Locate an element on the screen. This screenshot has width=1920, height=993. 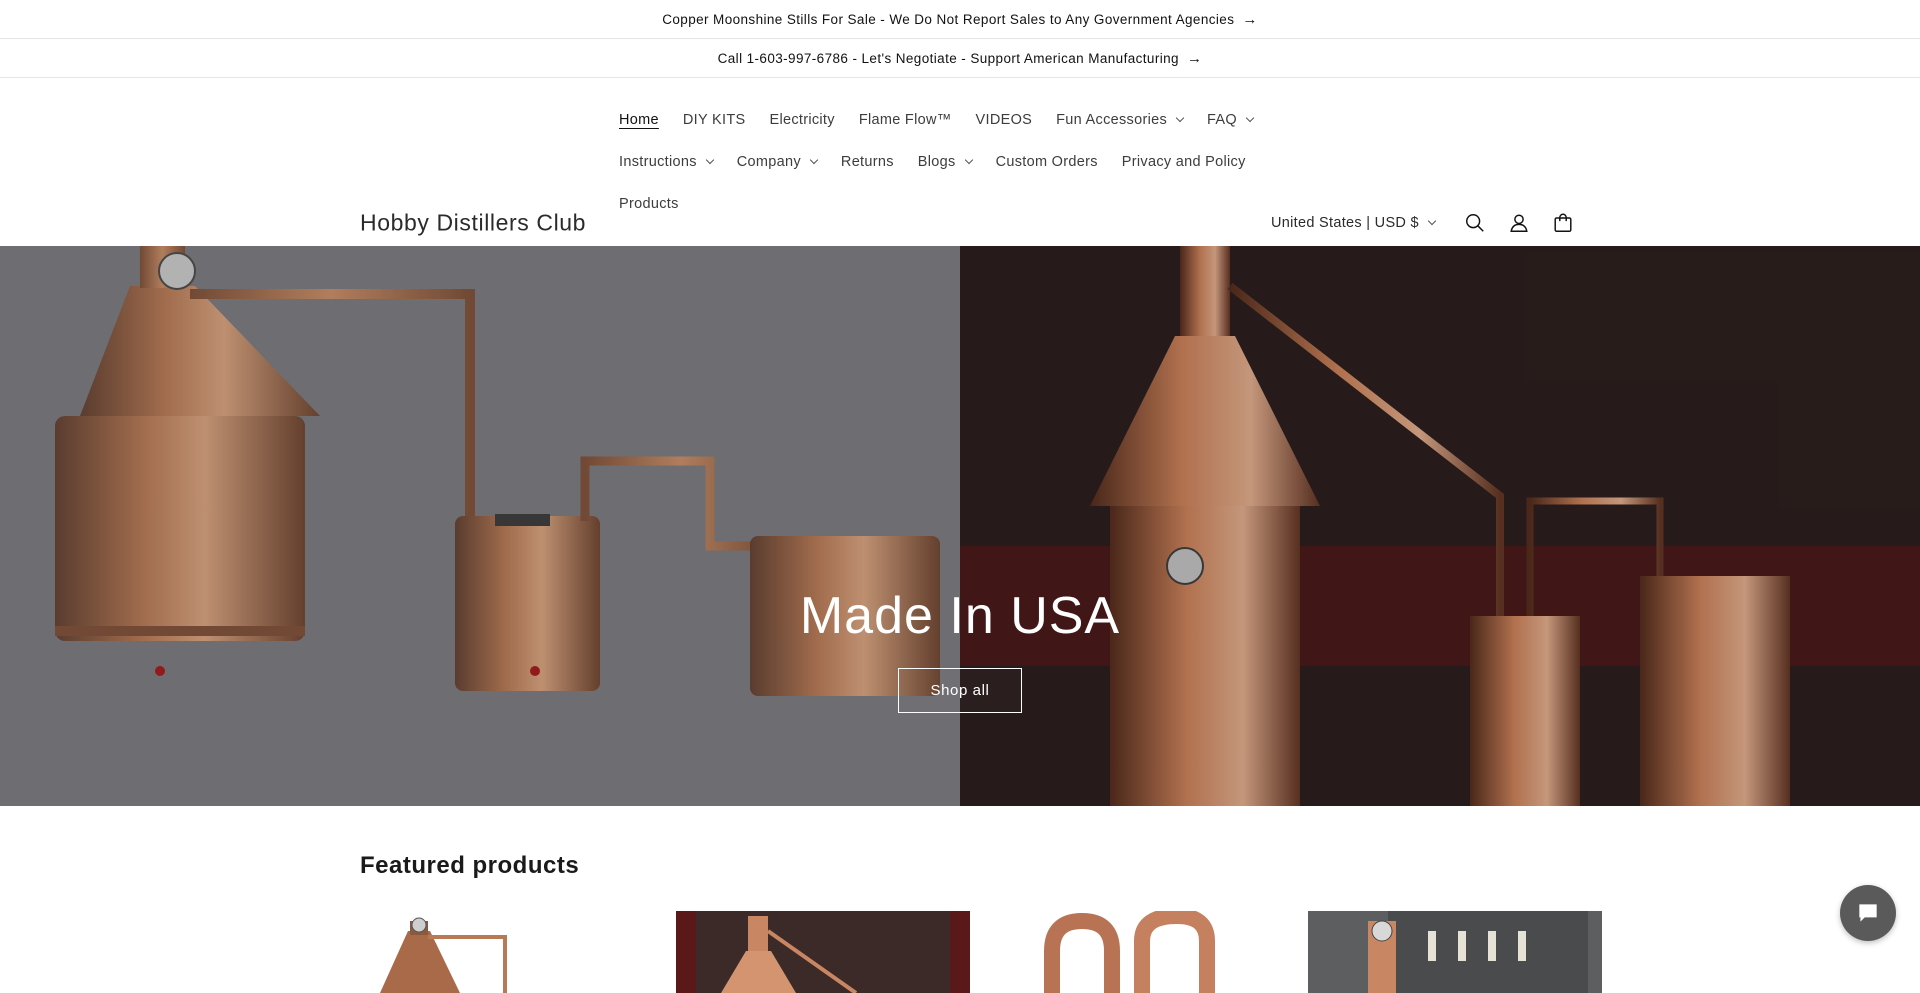
cart-button is located at coordinates (1563, 223).